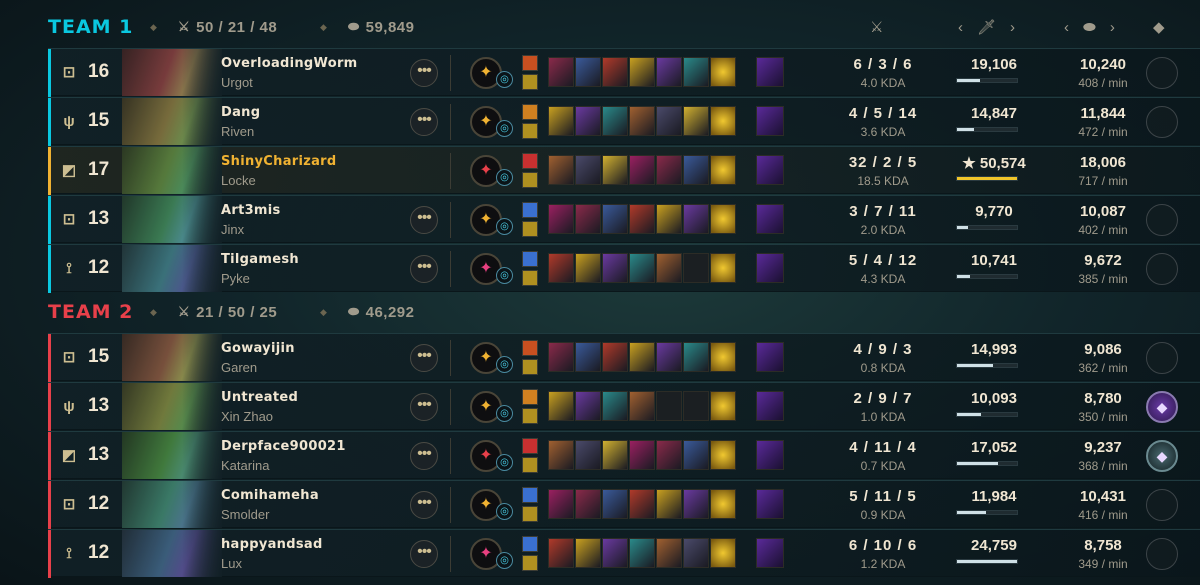 The image size is (1200, 585). I want to click on player-name: Derpface900021, so click(283, 446).